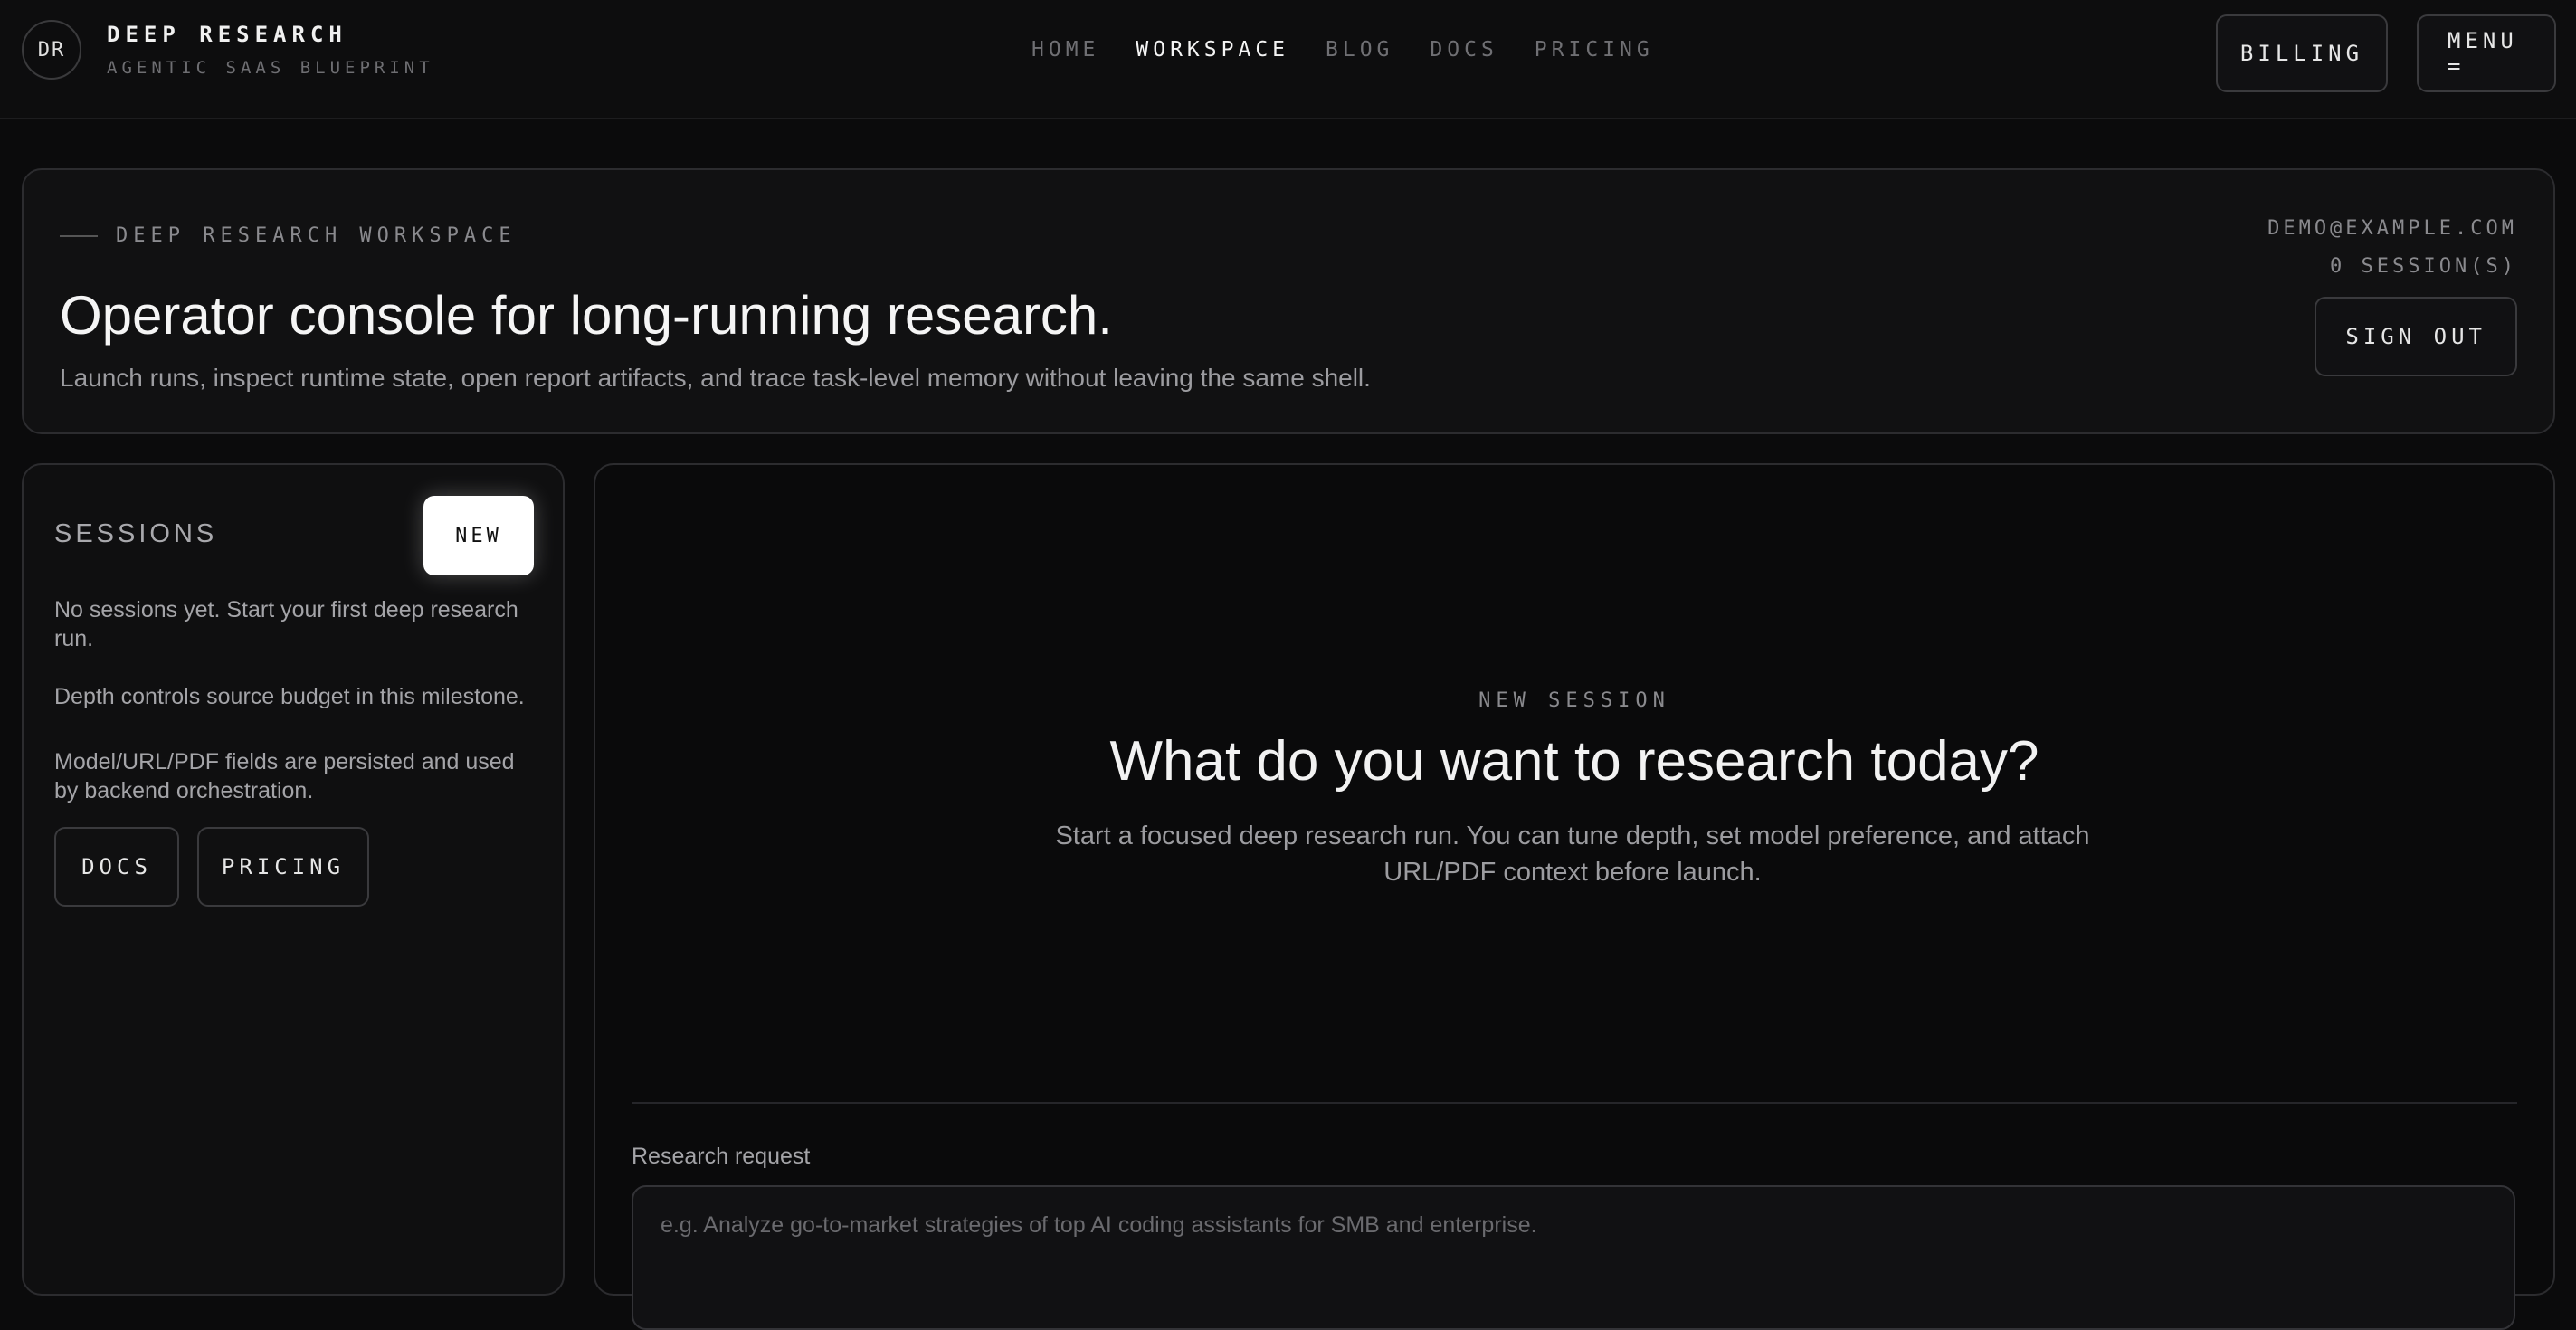 The height and width of the screenshot is (1330, 2576). Describe the element at coordinates (478, 536) in the screenshot. I see `new-session-button: NEW` at that location.